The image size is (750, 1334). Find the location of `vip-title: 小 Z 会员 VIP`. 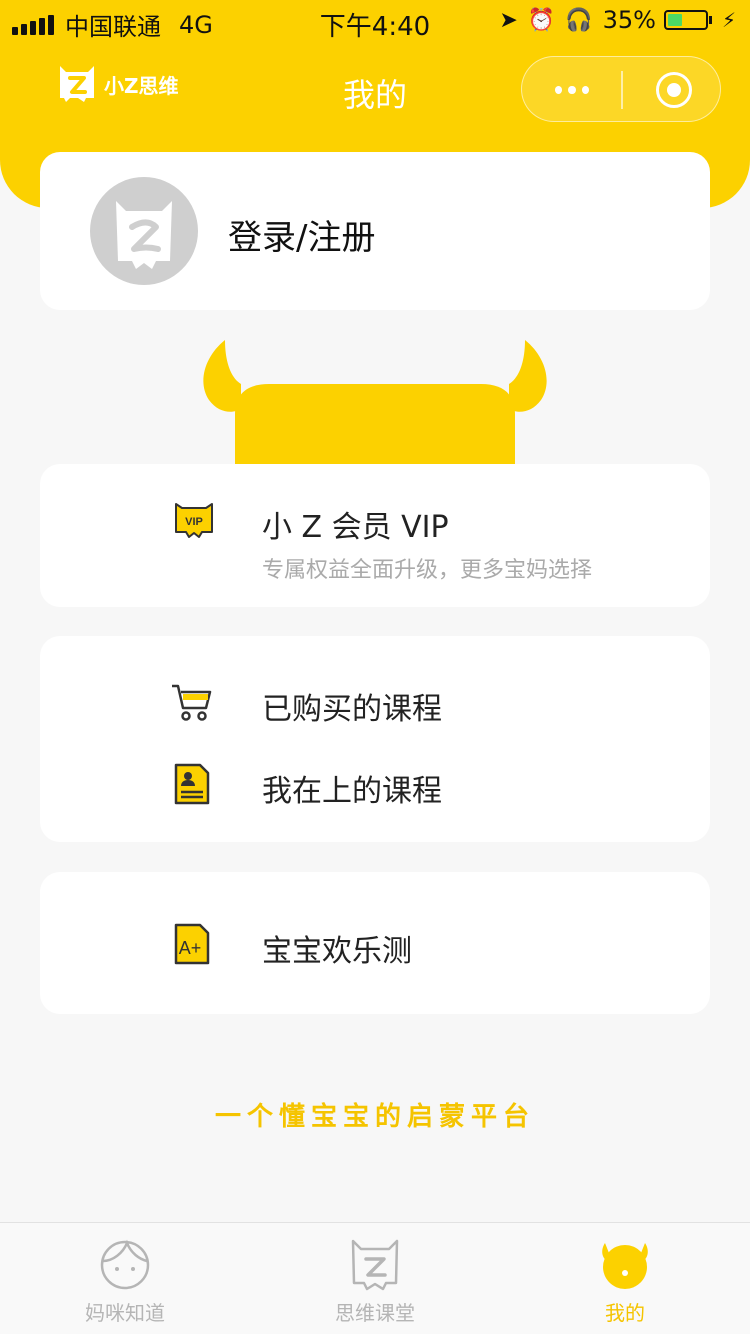

vip-title: 小 Z 会员 VIP is located at coordinates (355, 527).